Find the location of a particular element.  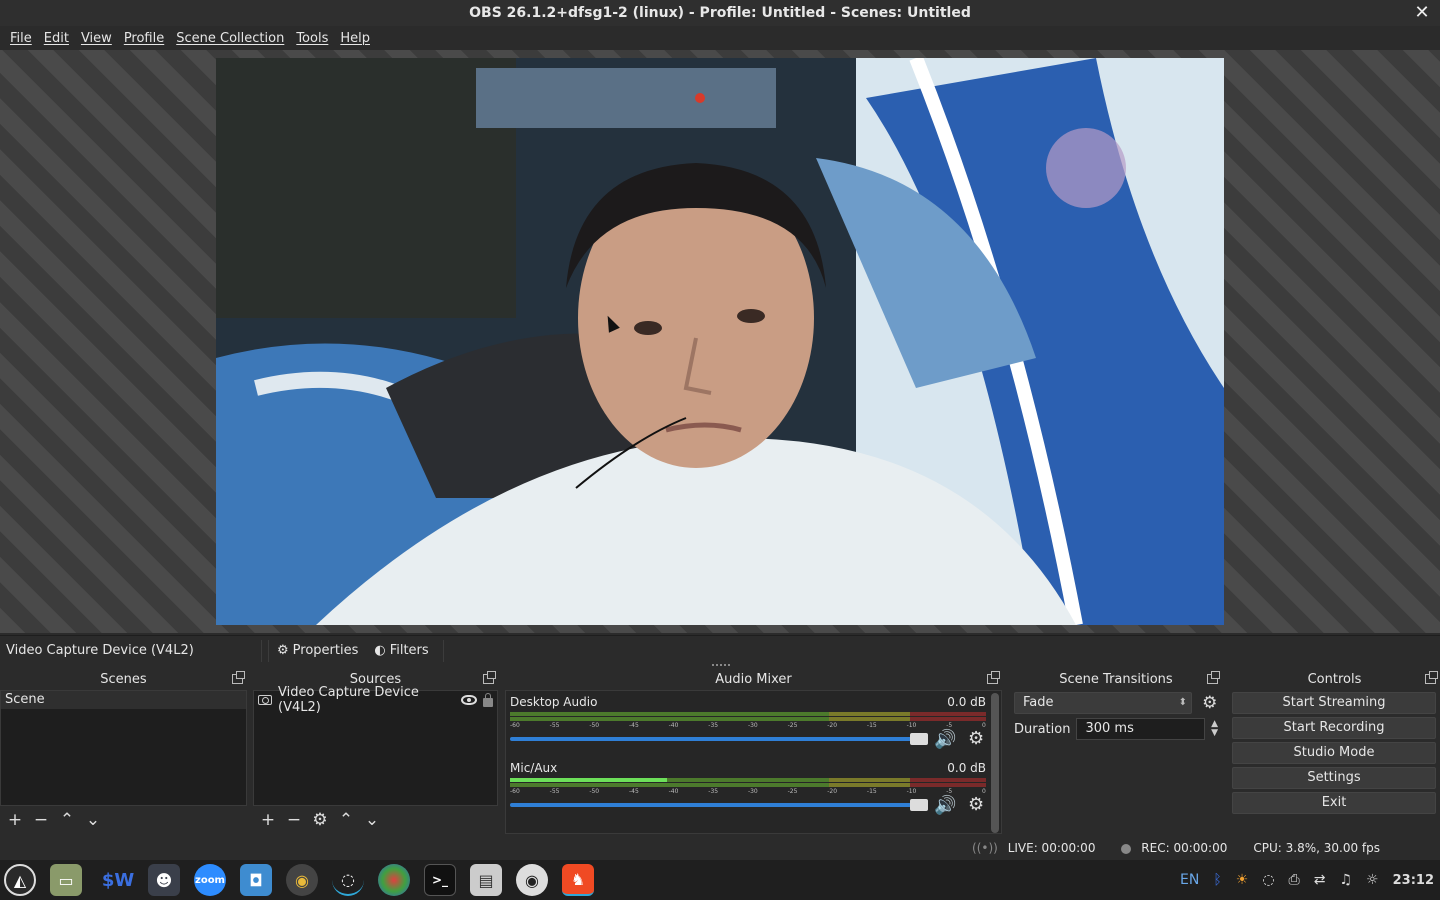

filters-button: ◐ Filters is located at coordinates (401, 651).